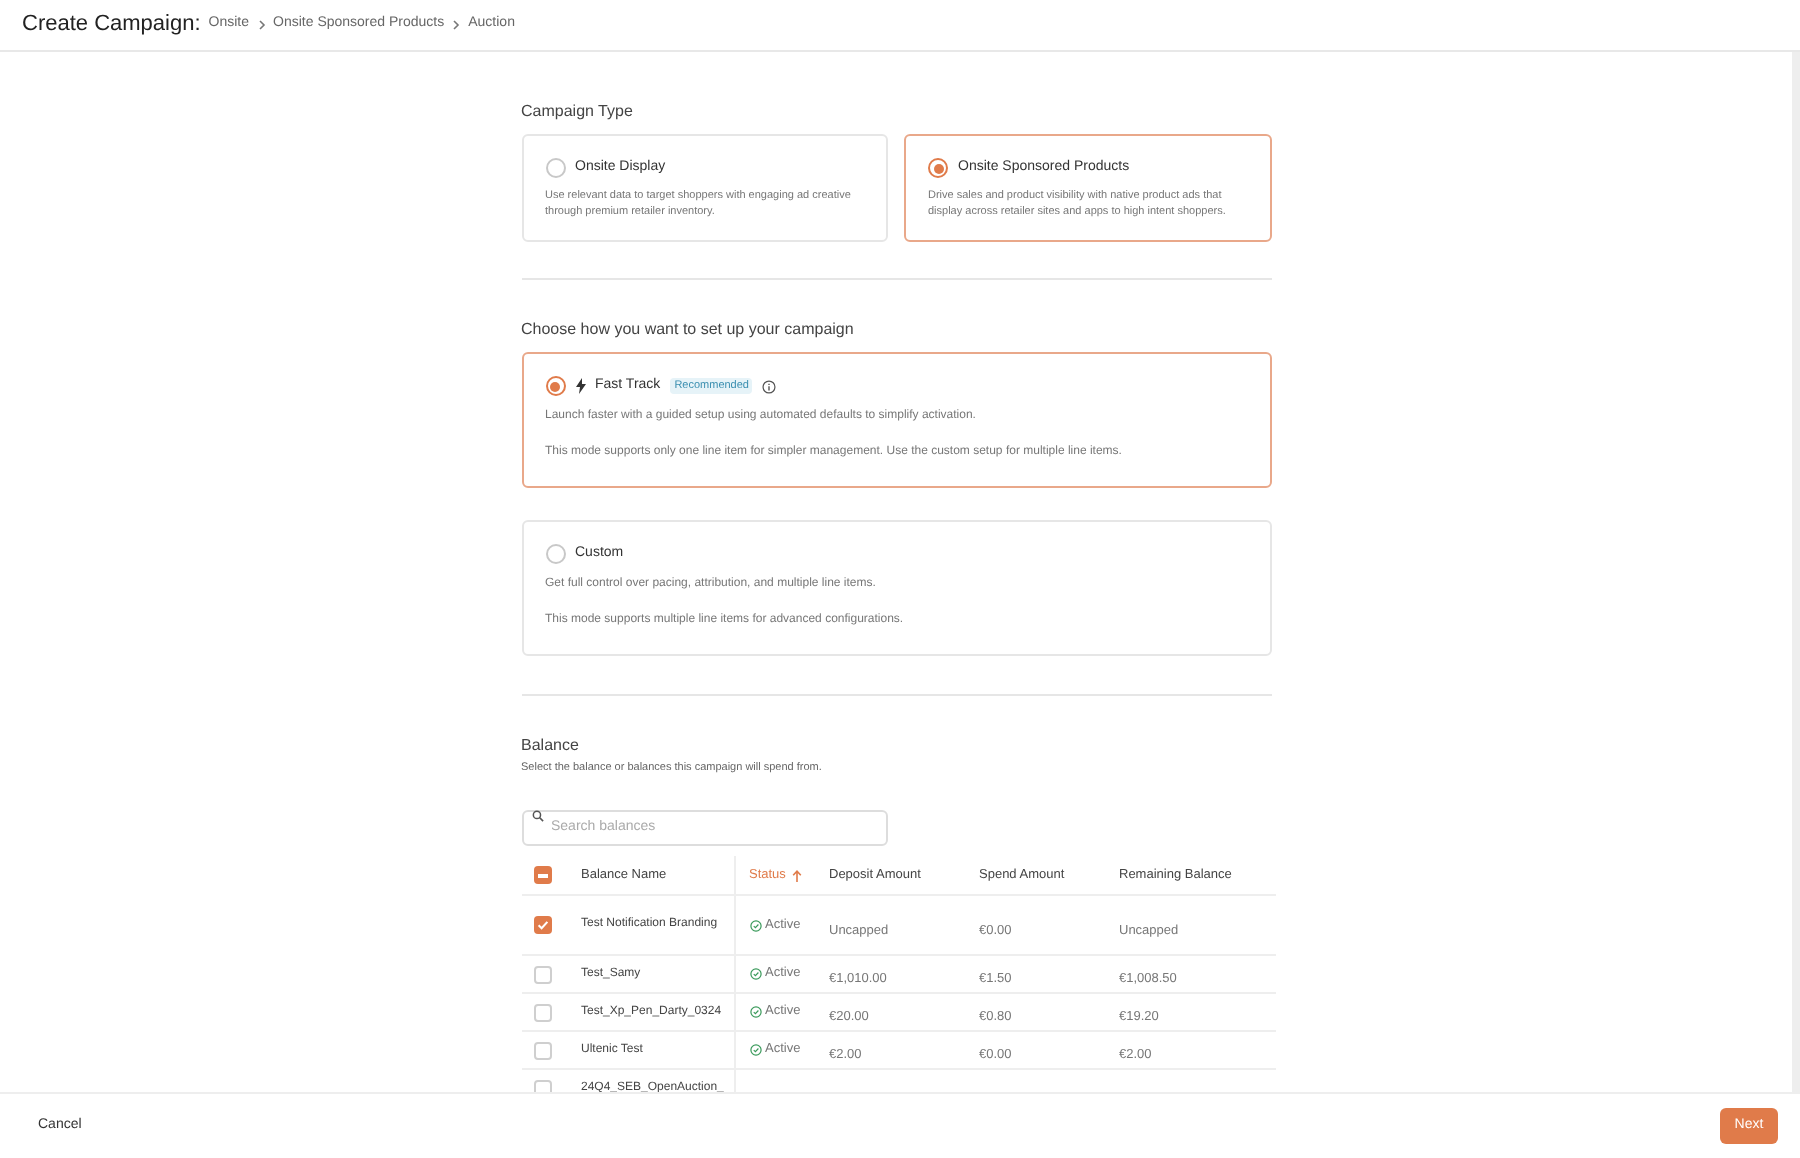 The height and width of the screenshot is (1158, 1800). Describe the element at coordinates (796, 875) in the screenshot. I see `sort-arrow-icon` at that location.